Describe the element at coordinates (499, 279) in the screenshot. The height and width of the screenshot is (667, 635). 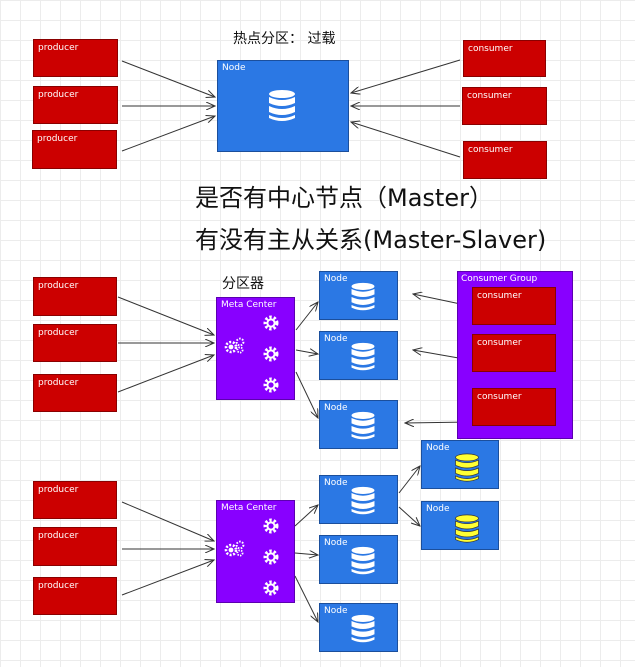
I see `consumer-group-title: Consumer Group` at that location.